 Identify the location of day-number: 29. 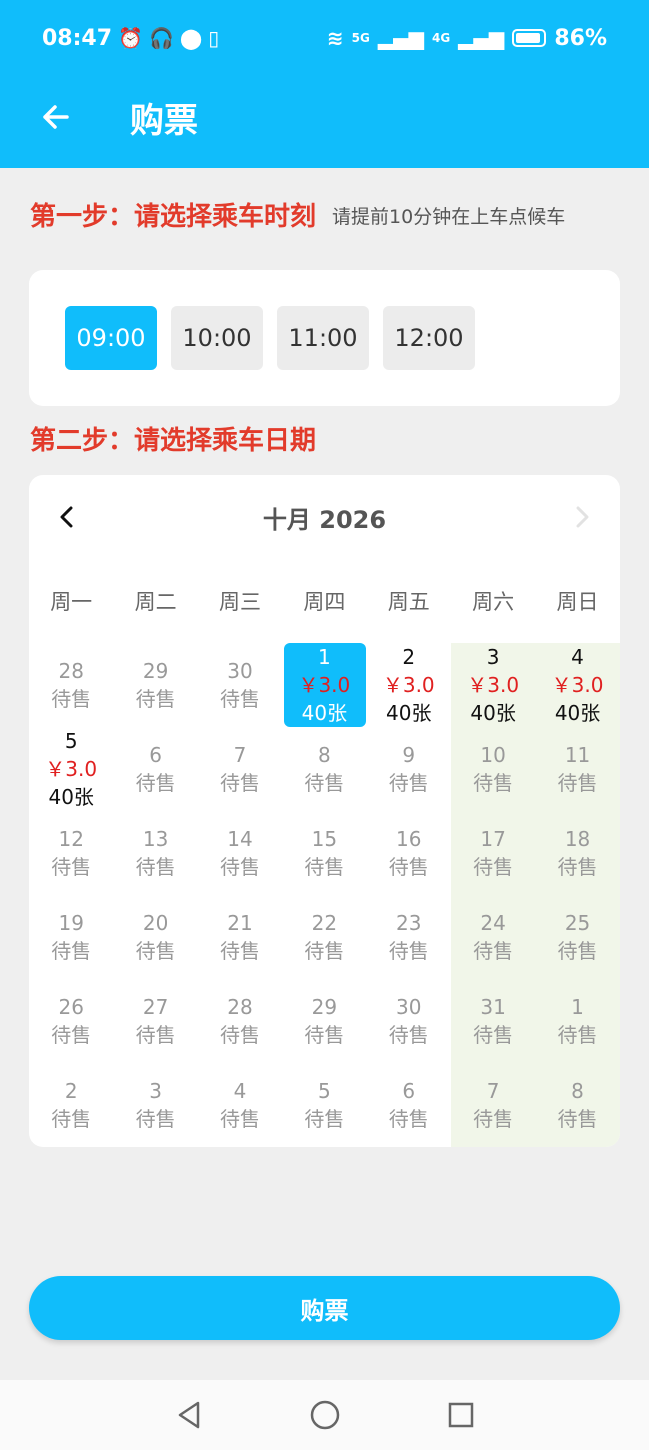
(324, 1007).